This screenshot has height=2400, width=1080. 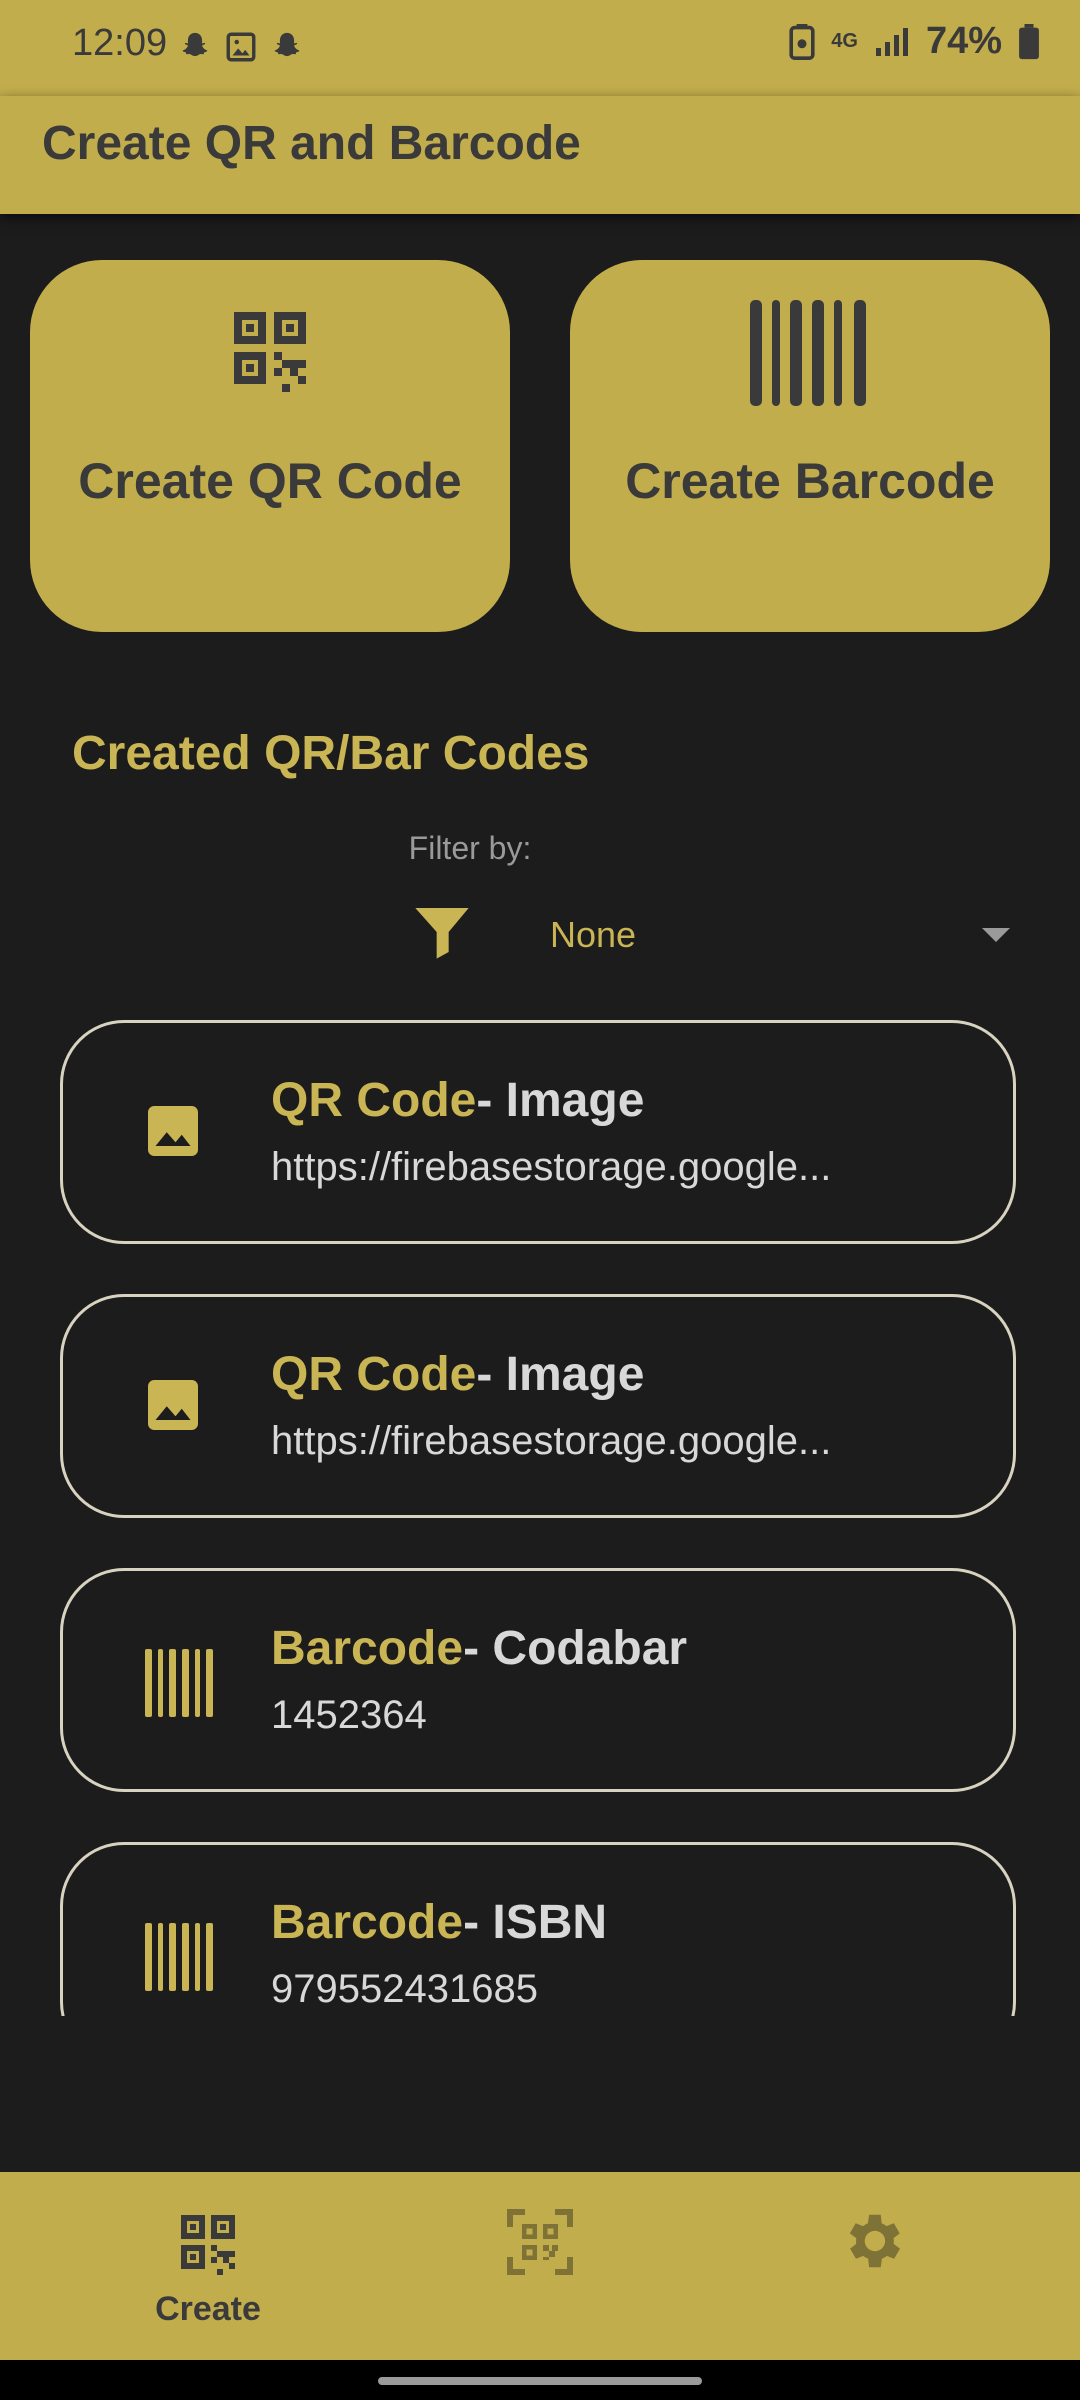 What do you see at coordinates (802, 41) in the screenshot?
I see `battery-saver-icon` at bounding box center [802, 41].